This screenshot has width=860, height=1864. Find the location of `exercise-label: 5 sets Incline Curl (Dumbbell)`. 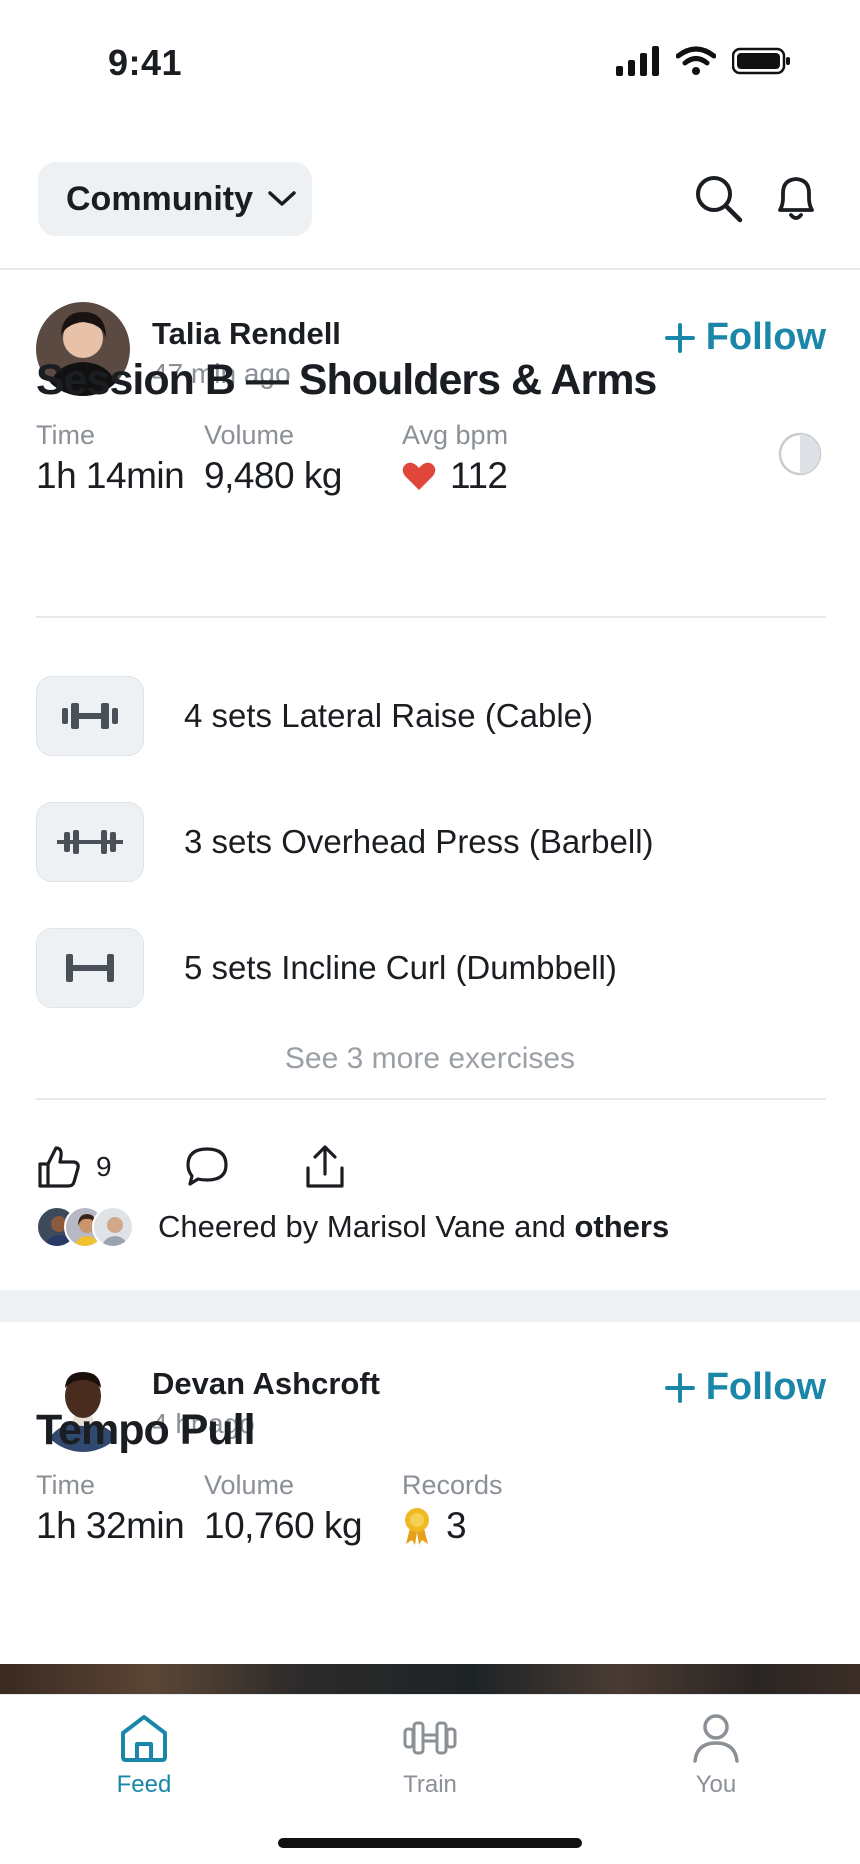

exercise-label: 5 sets Incline Curl (Dumbbell) is located at coordinates (400, 967).